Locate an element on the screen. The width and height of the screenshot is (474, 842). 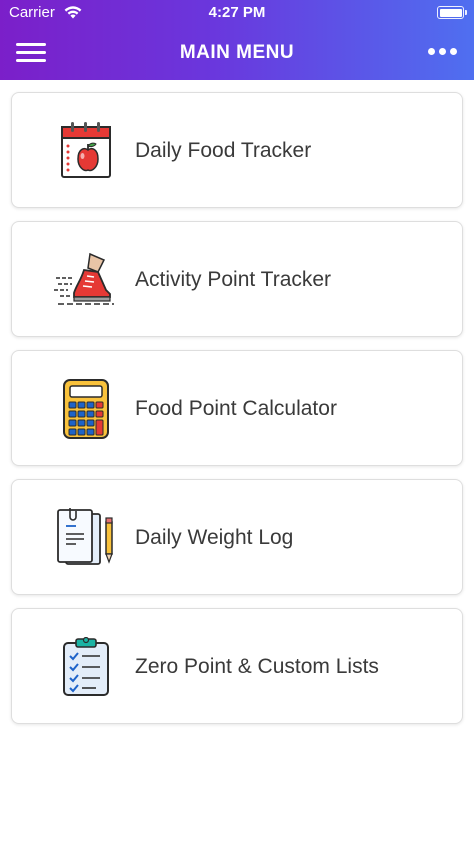
menu-item-zero-point-custom-lists: Zero Point & Custom Lists is located at coordinates (237, 666).